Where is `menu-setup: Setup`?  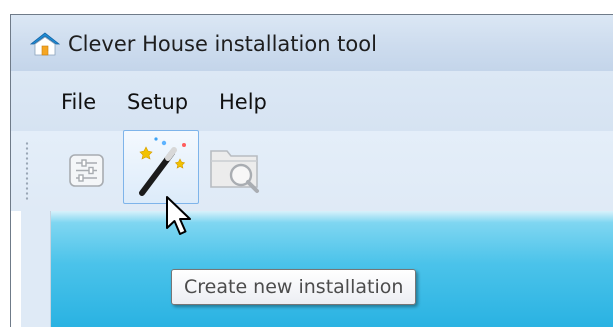 menu-setup: Setup is located at coordinates (157, 102).